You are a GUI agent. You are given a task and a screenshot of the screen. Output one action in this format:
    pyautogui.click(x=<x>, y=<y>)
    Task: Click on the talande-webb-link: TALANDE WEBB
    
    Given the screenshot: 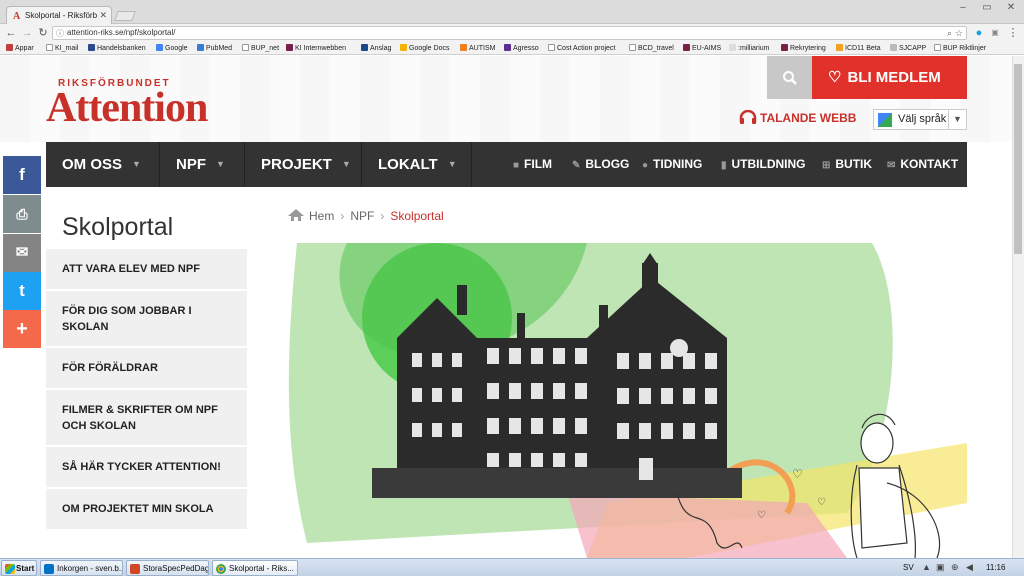 What is the action you would take?
    pyautogui.click(x=798, y=117)
    